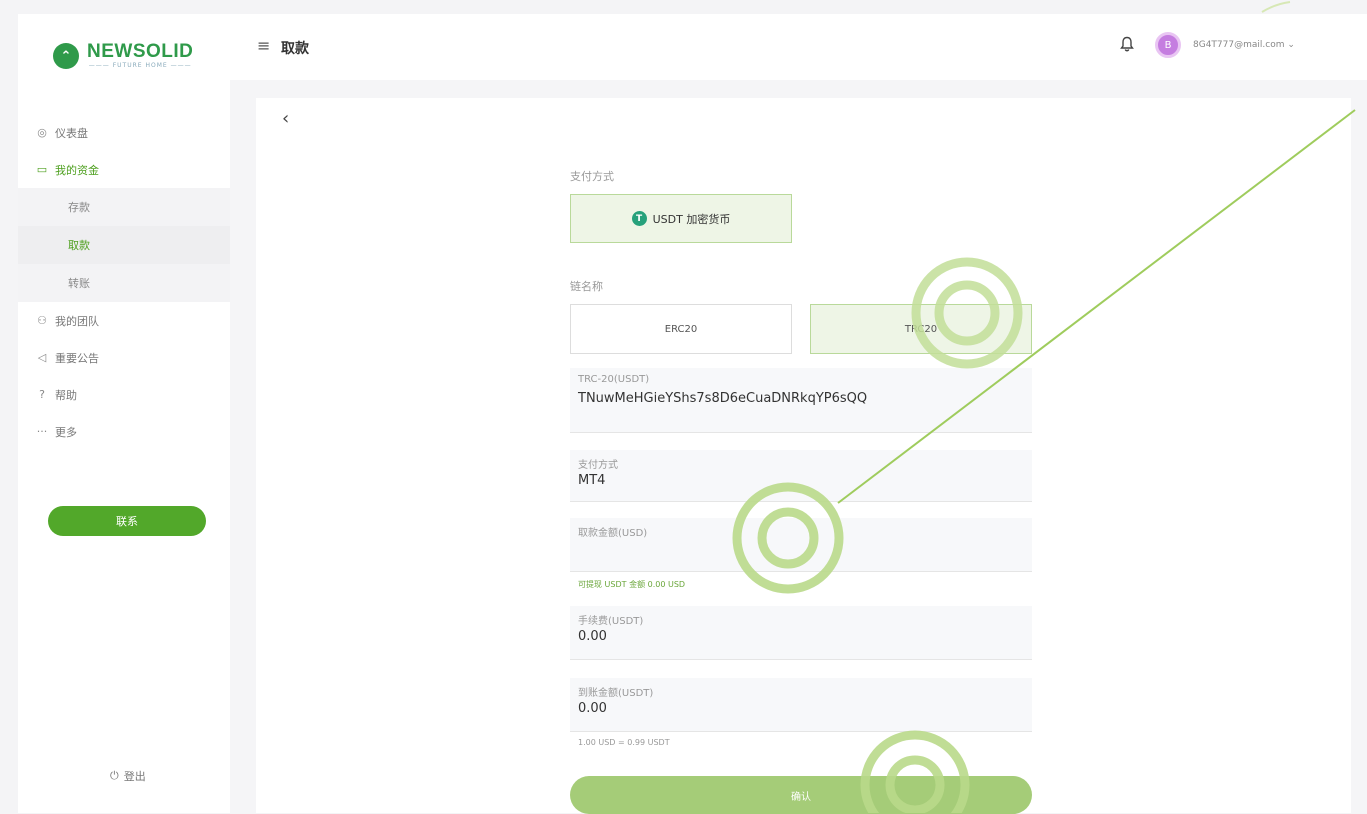 The height and width of the screenshot is (814, 1367). Describe the element at coordinates (801, 633) in the screenshot. I see `fee-field: 手续费(USDT) 0.00` at that location.